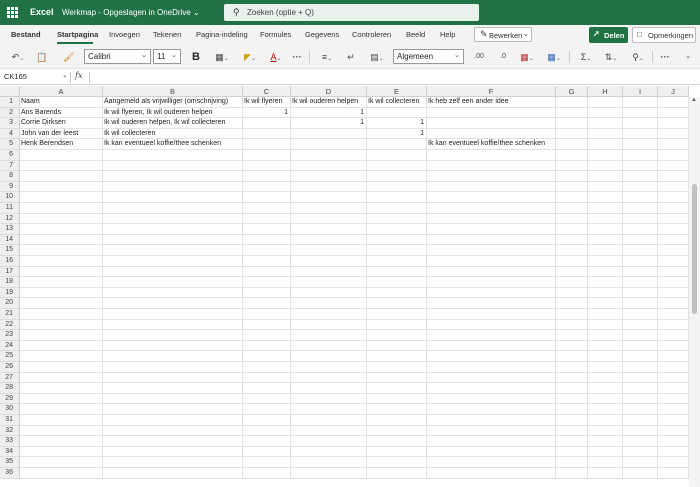  Describe the element at coordinates (267, 240) in the screenshot. I see `cell-c14` at that location.